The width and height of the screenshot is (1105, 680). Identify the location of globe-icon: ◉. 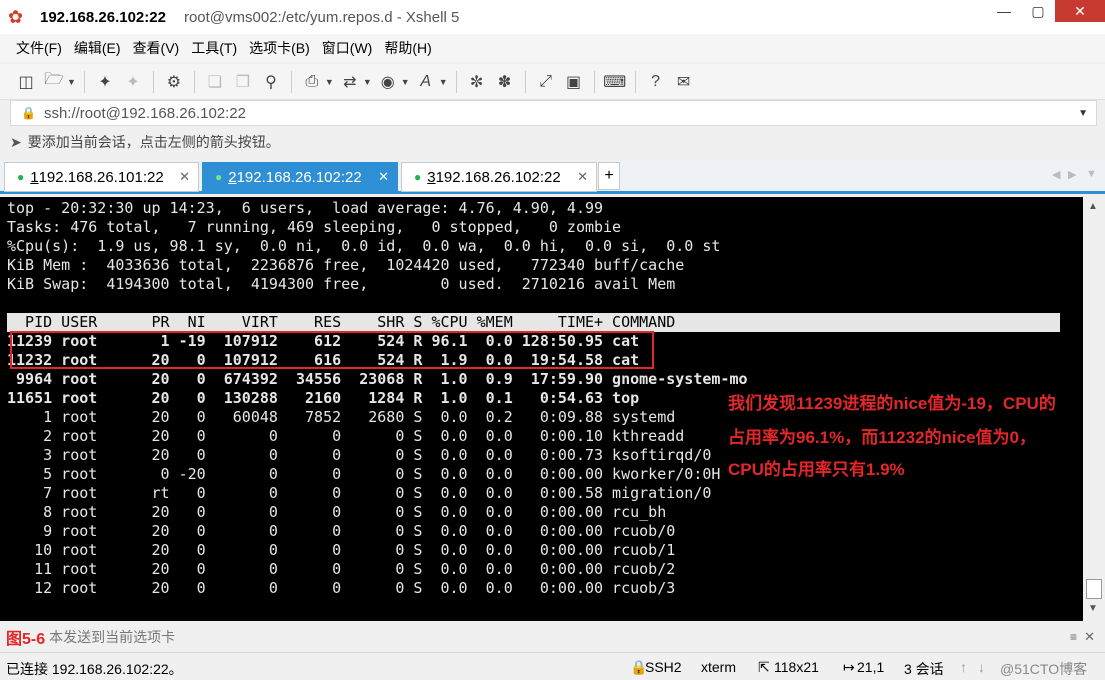
(388, 82).